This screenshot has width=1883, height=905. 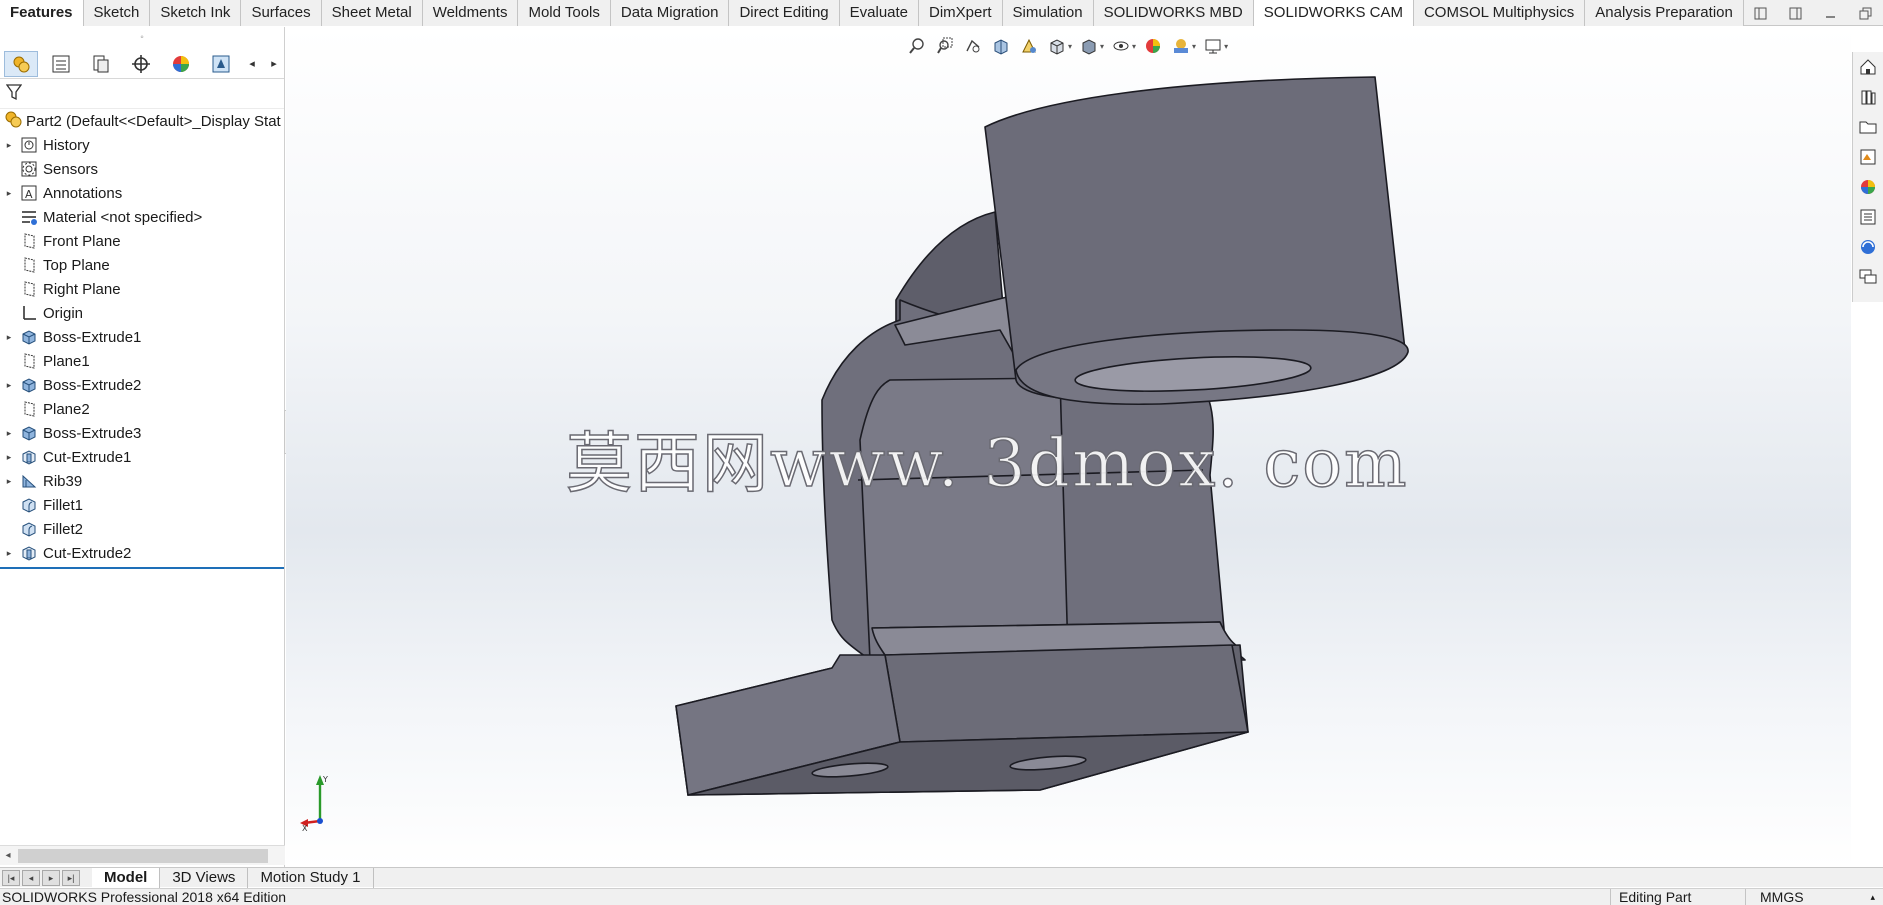 What do you see at coordinates (1872, 897) in the screenshot?
I see `unit-system-dropdown-icon: ▴` at bounding box center [1872, 897].